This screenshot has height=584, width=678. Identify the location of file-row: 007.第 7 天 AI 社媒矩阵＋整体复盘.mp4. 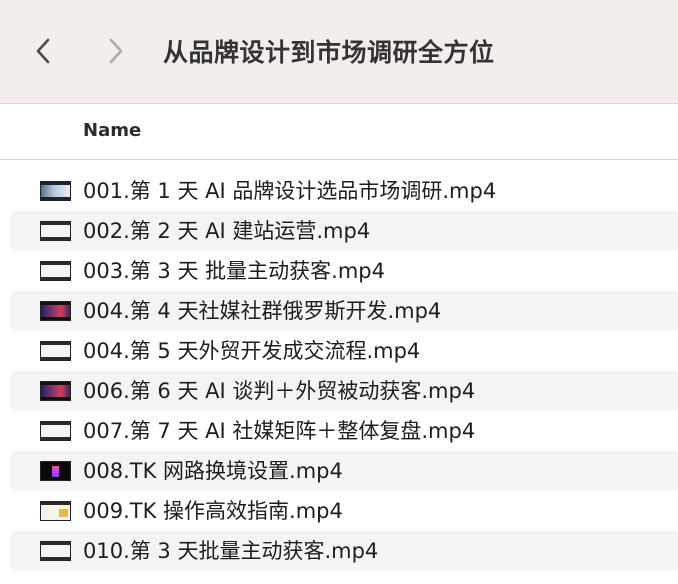
(344, 431).